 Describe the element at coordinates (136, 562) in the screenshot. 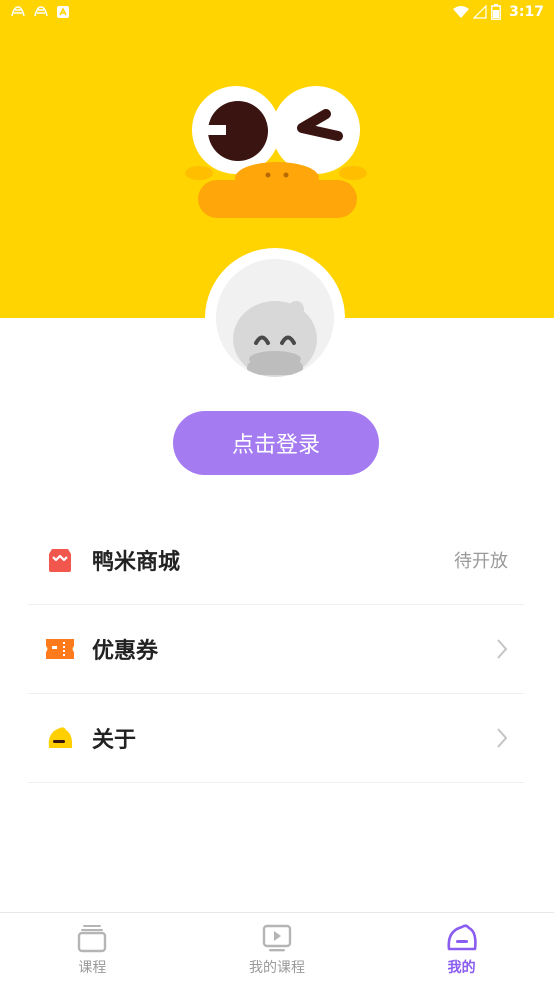

I see `menu-item-label: 鸭米商城` at that location.